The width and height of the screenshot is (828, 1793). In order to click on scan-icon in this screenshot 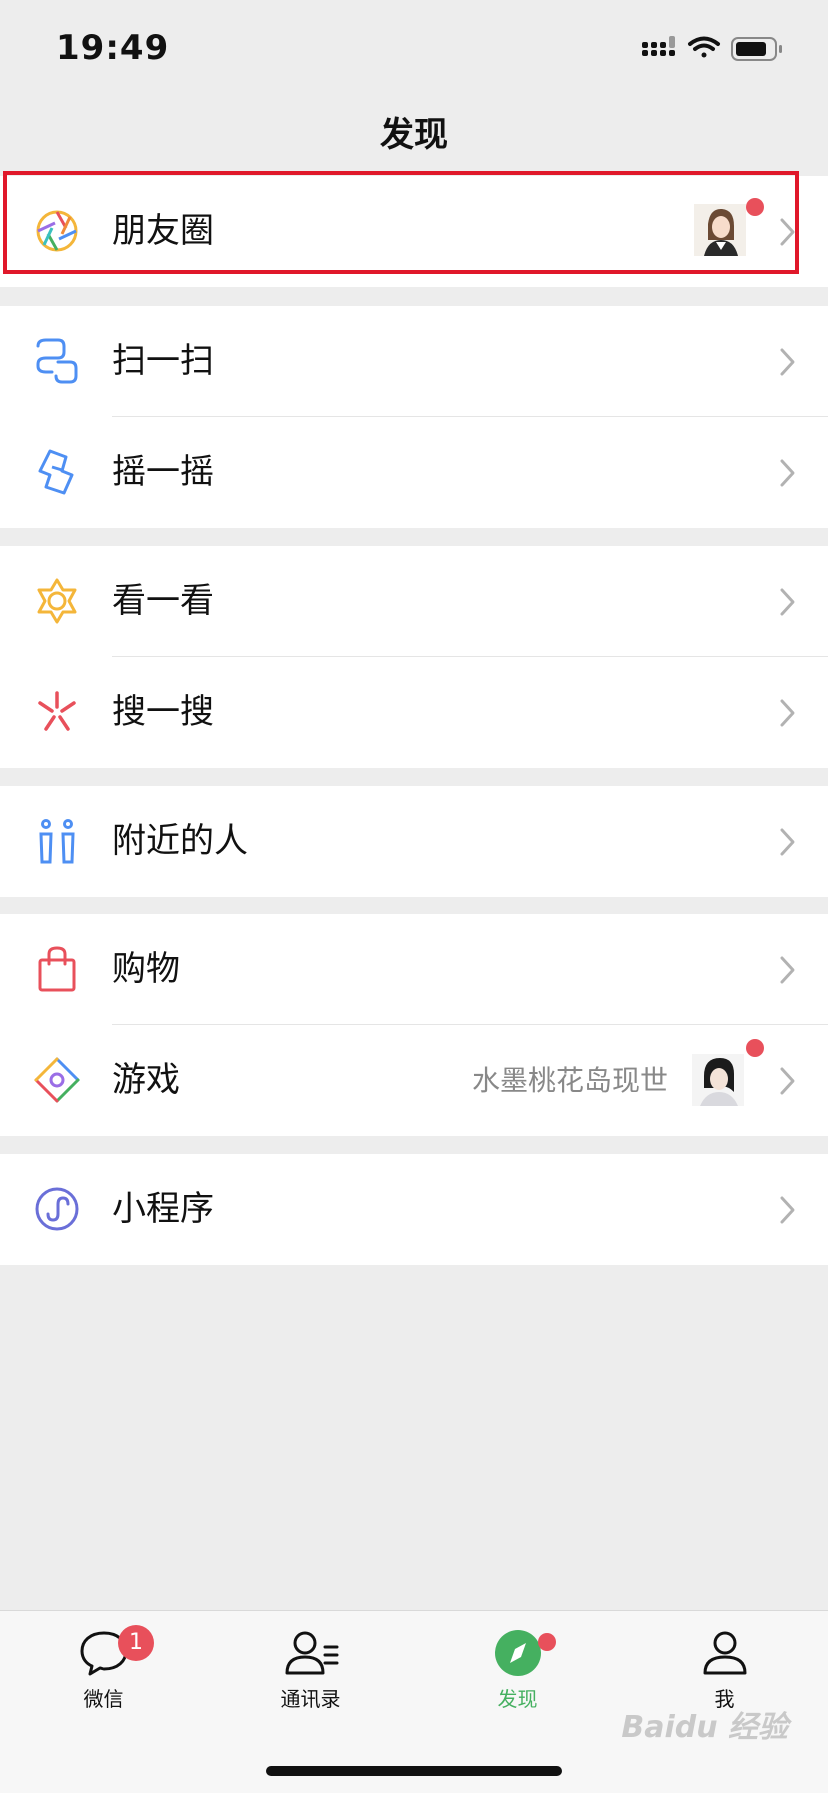, I will do `click(57, 361)`.